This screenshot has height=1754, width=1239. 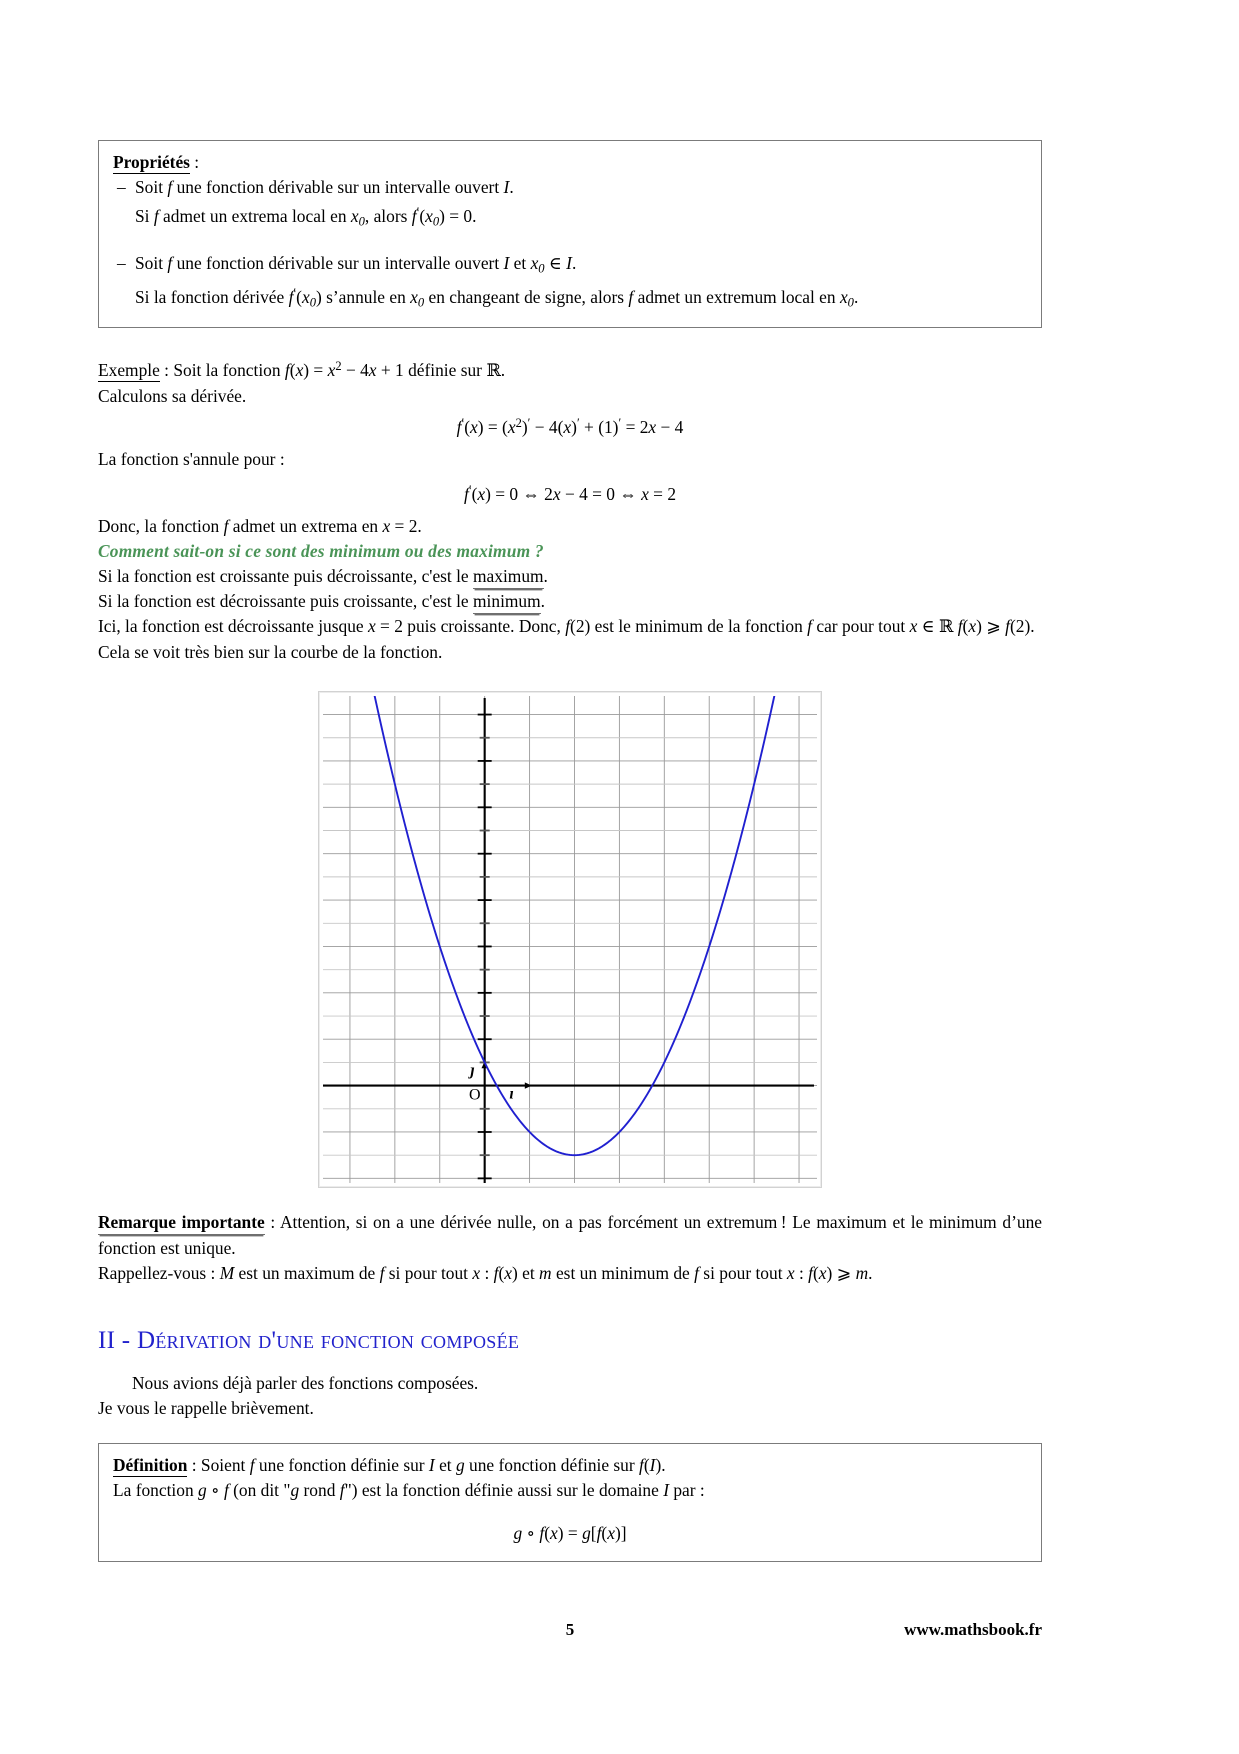 What do you see at coordinates (129, 370) in the screenshot?
I see `example-label: Exemple` at bounding box center [129, 370].